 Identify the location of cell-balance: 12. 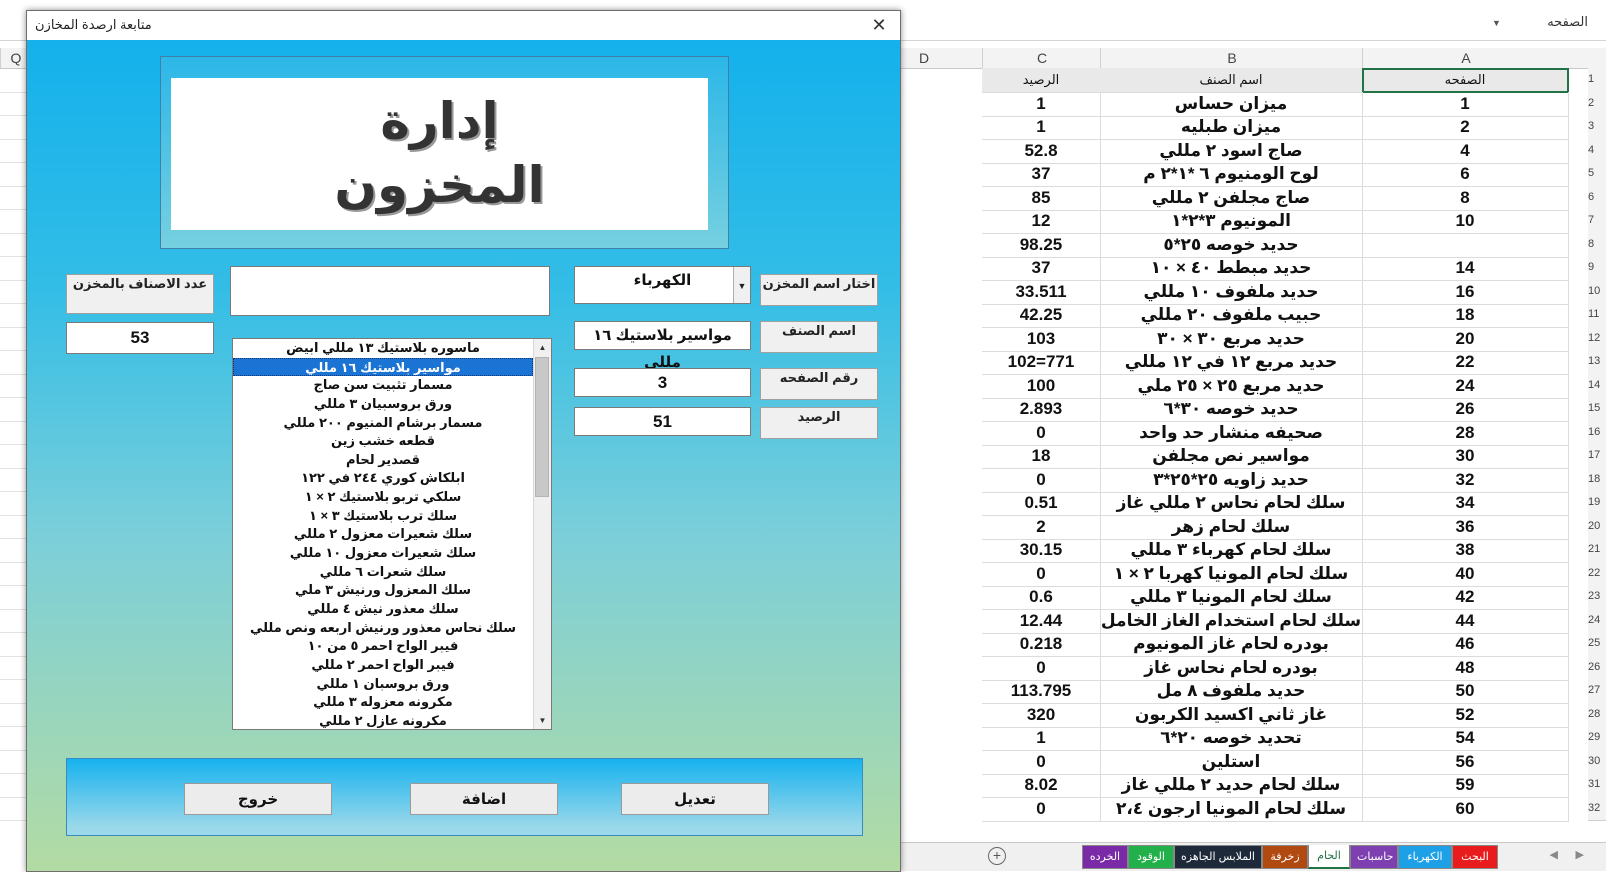
(1041, 221).